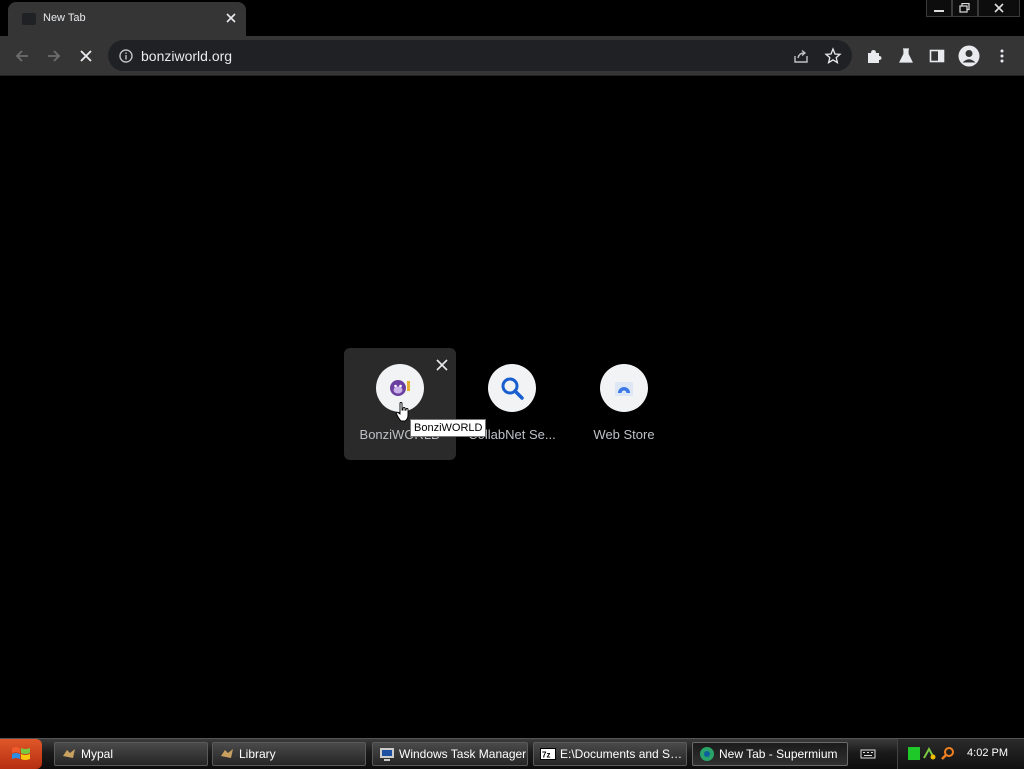 The width and height of the screenshot is (1024, 769). What do you see at coordinates (778, 754) in the screenshot?
I see `taskbar-item-label: New Tab - Supermium` at bounding box center [778, 754].